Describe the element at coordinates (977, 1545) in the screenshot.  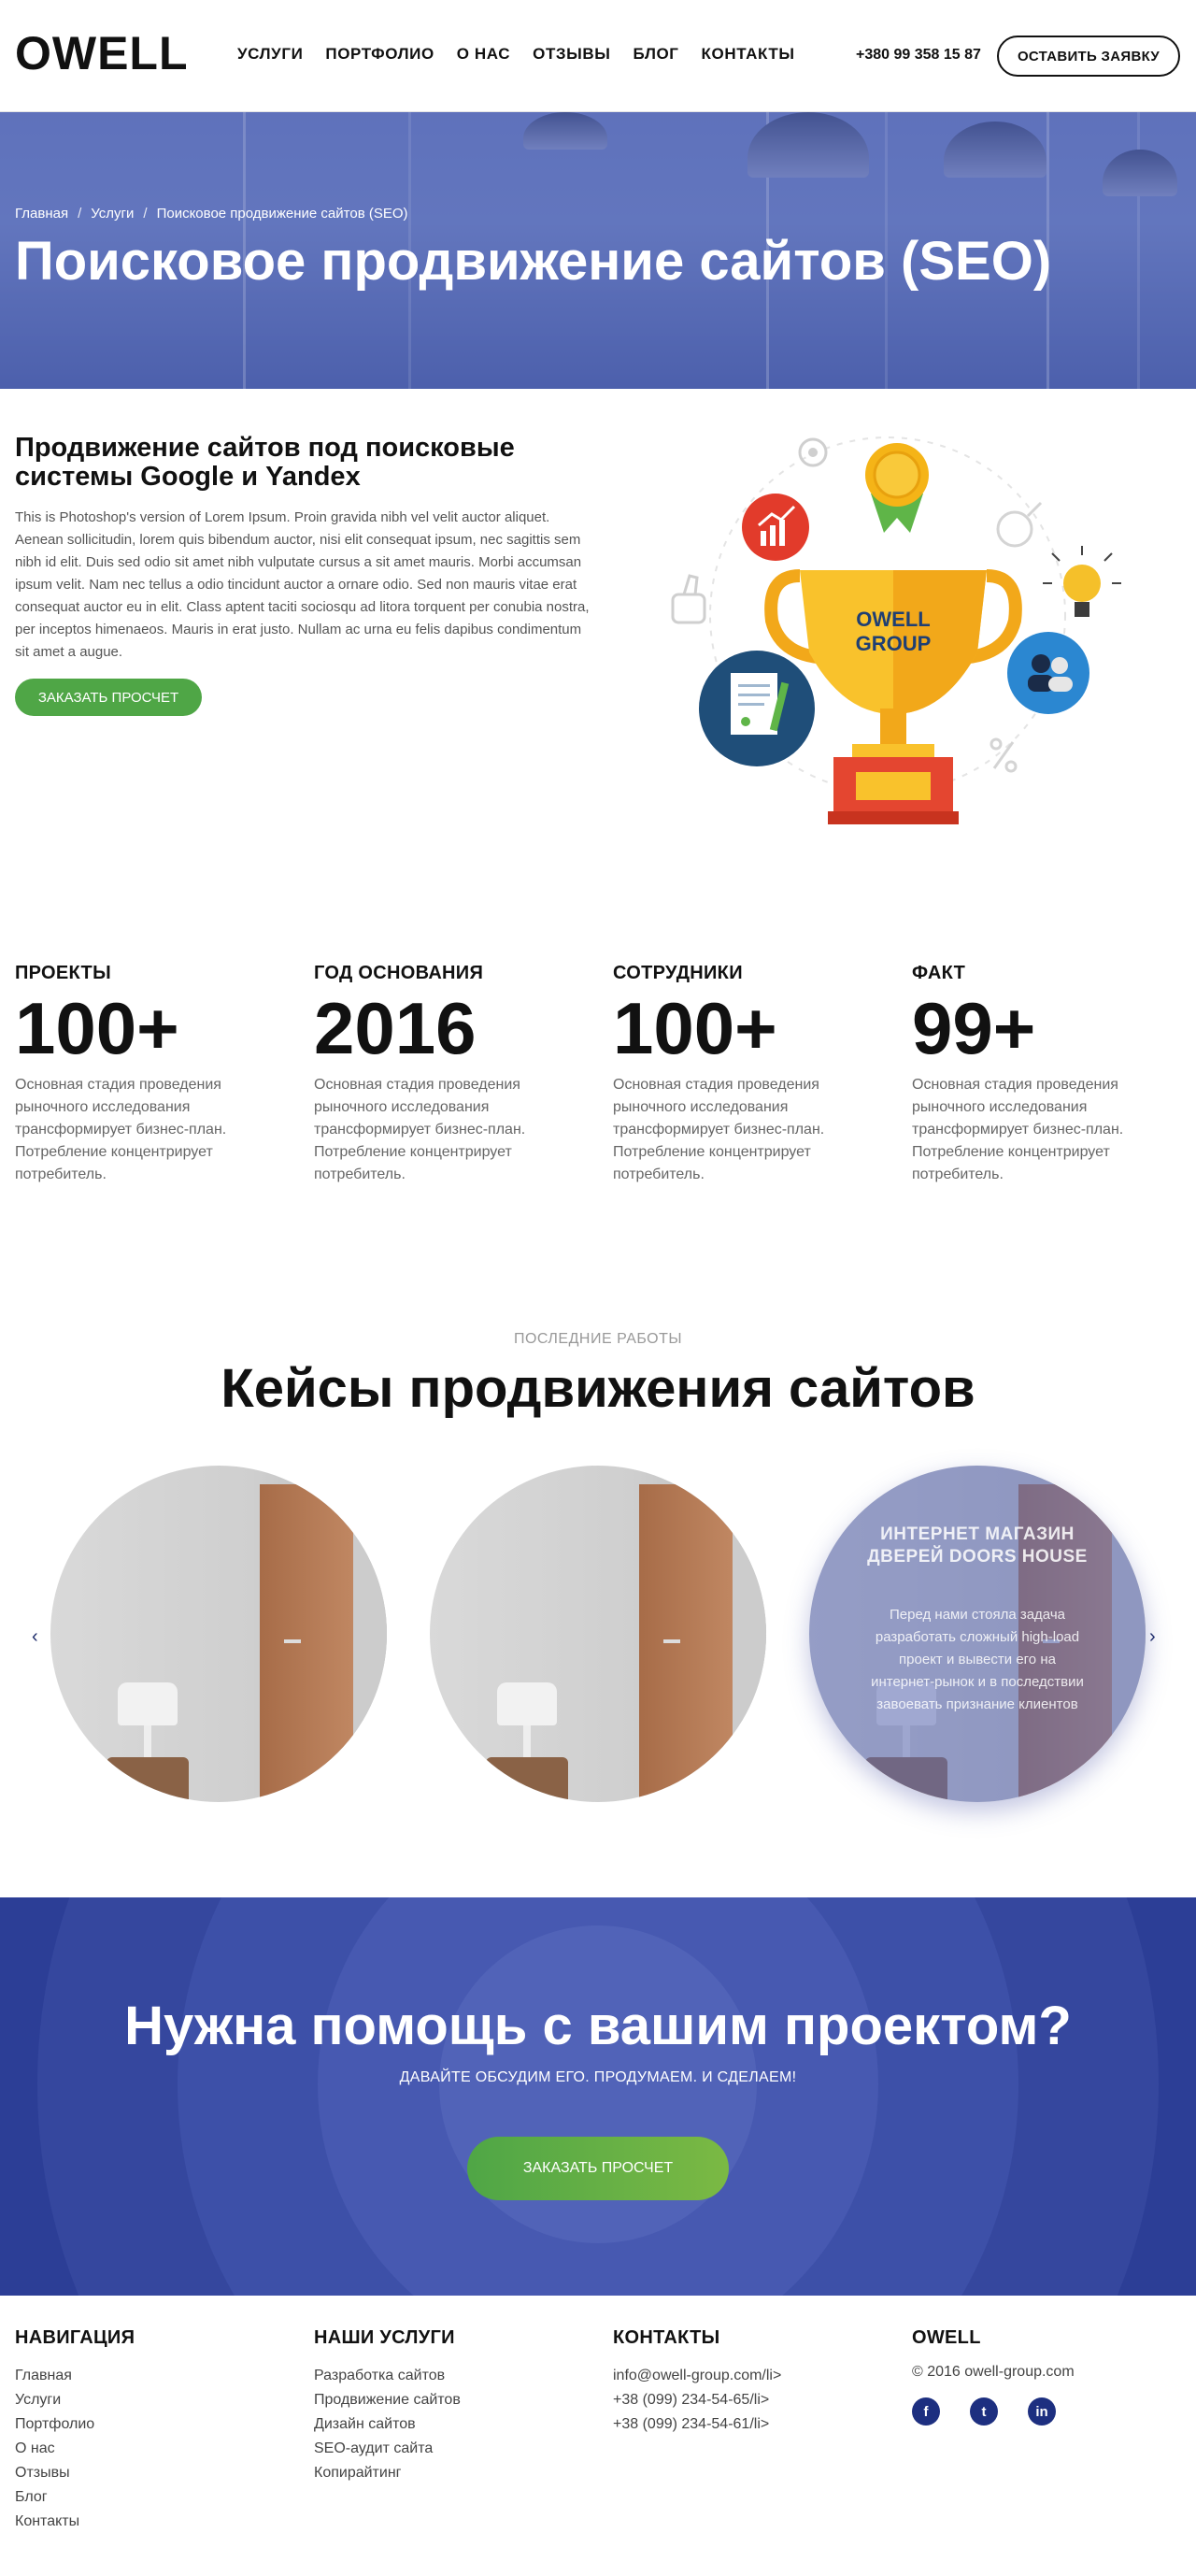
I see `case-title: ИНТЕРНЕТ МАГАЗИН ДВЕРЕЙ DOORS HOUSE` at that location.